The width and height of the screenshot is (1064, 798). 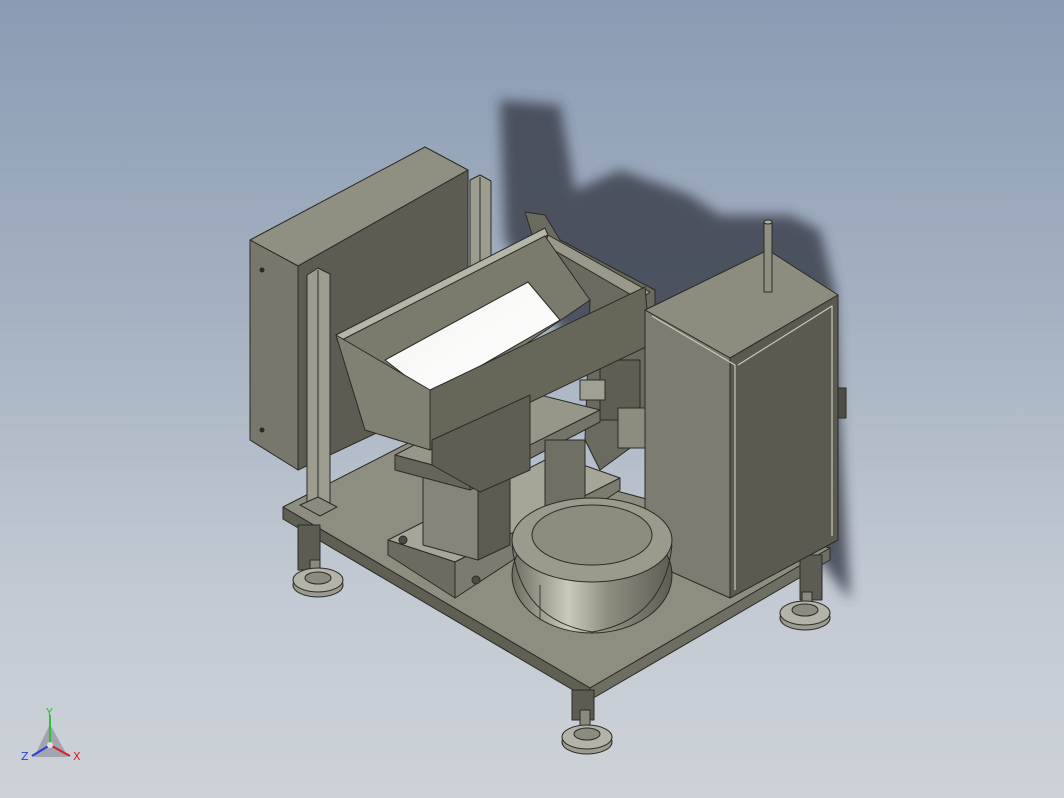 I want to click on leveling-foot-bottom, so click(x=587, y=722).